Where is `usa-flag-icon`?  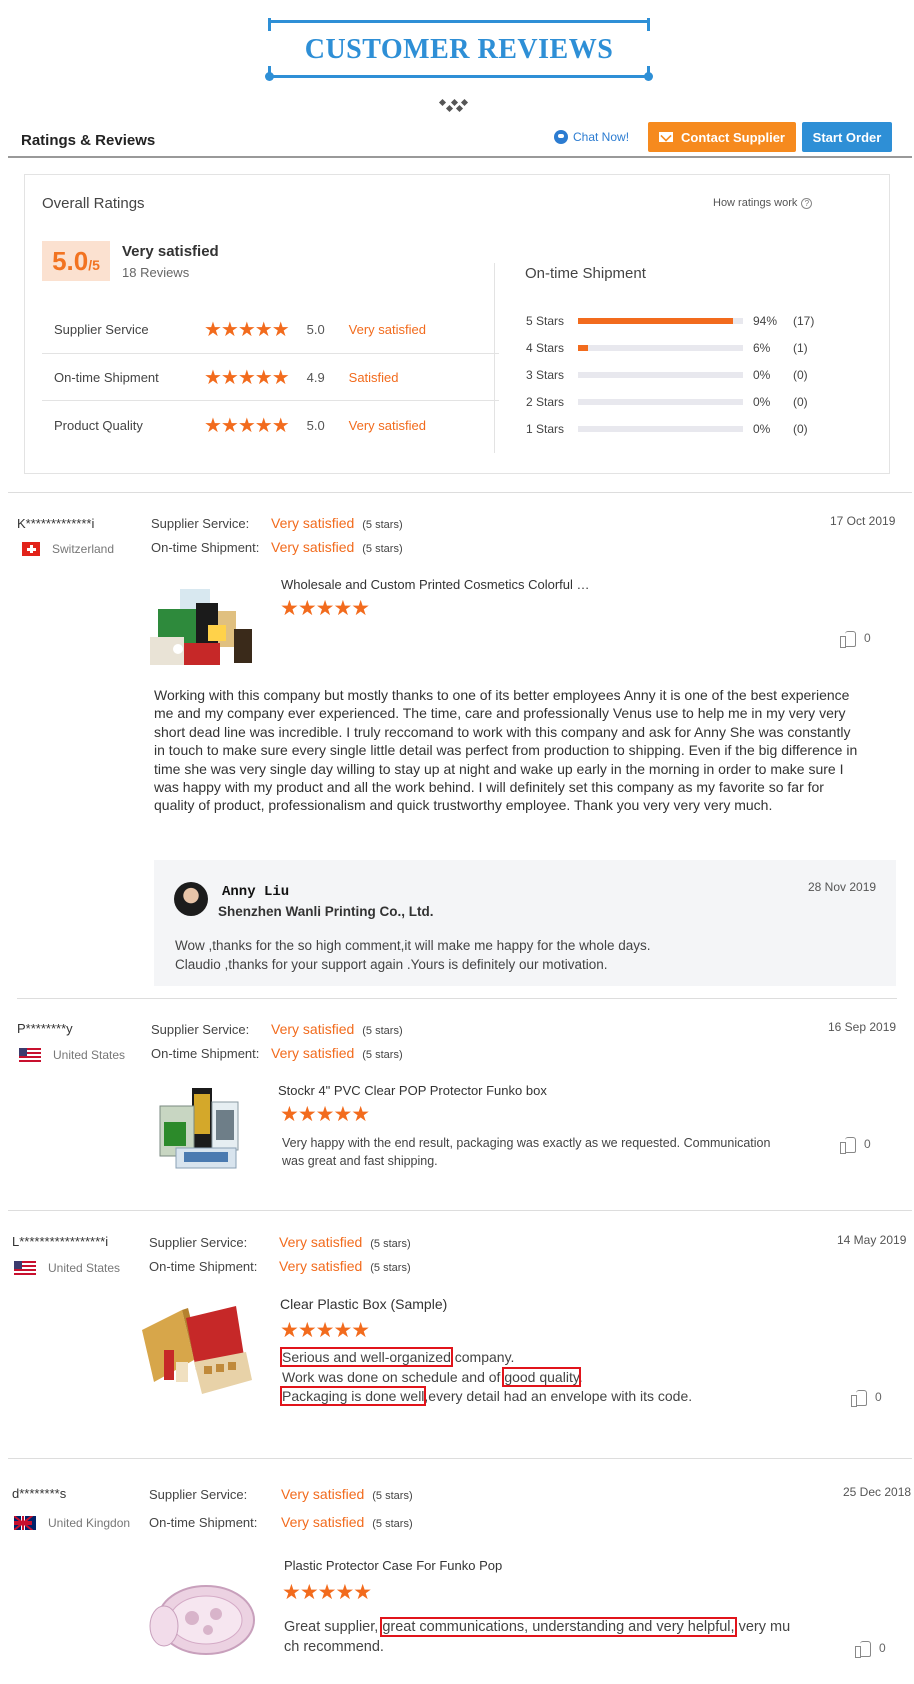 usa-flag-icon is located at coordinates (25, 1268).